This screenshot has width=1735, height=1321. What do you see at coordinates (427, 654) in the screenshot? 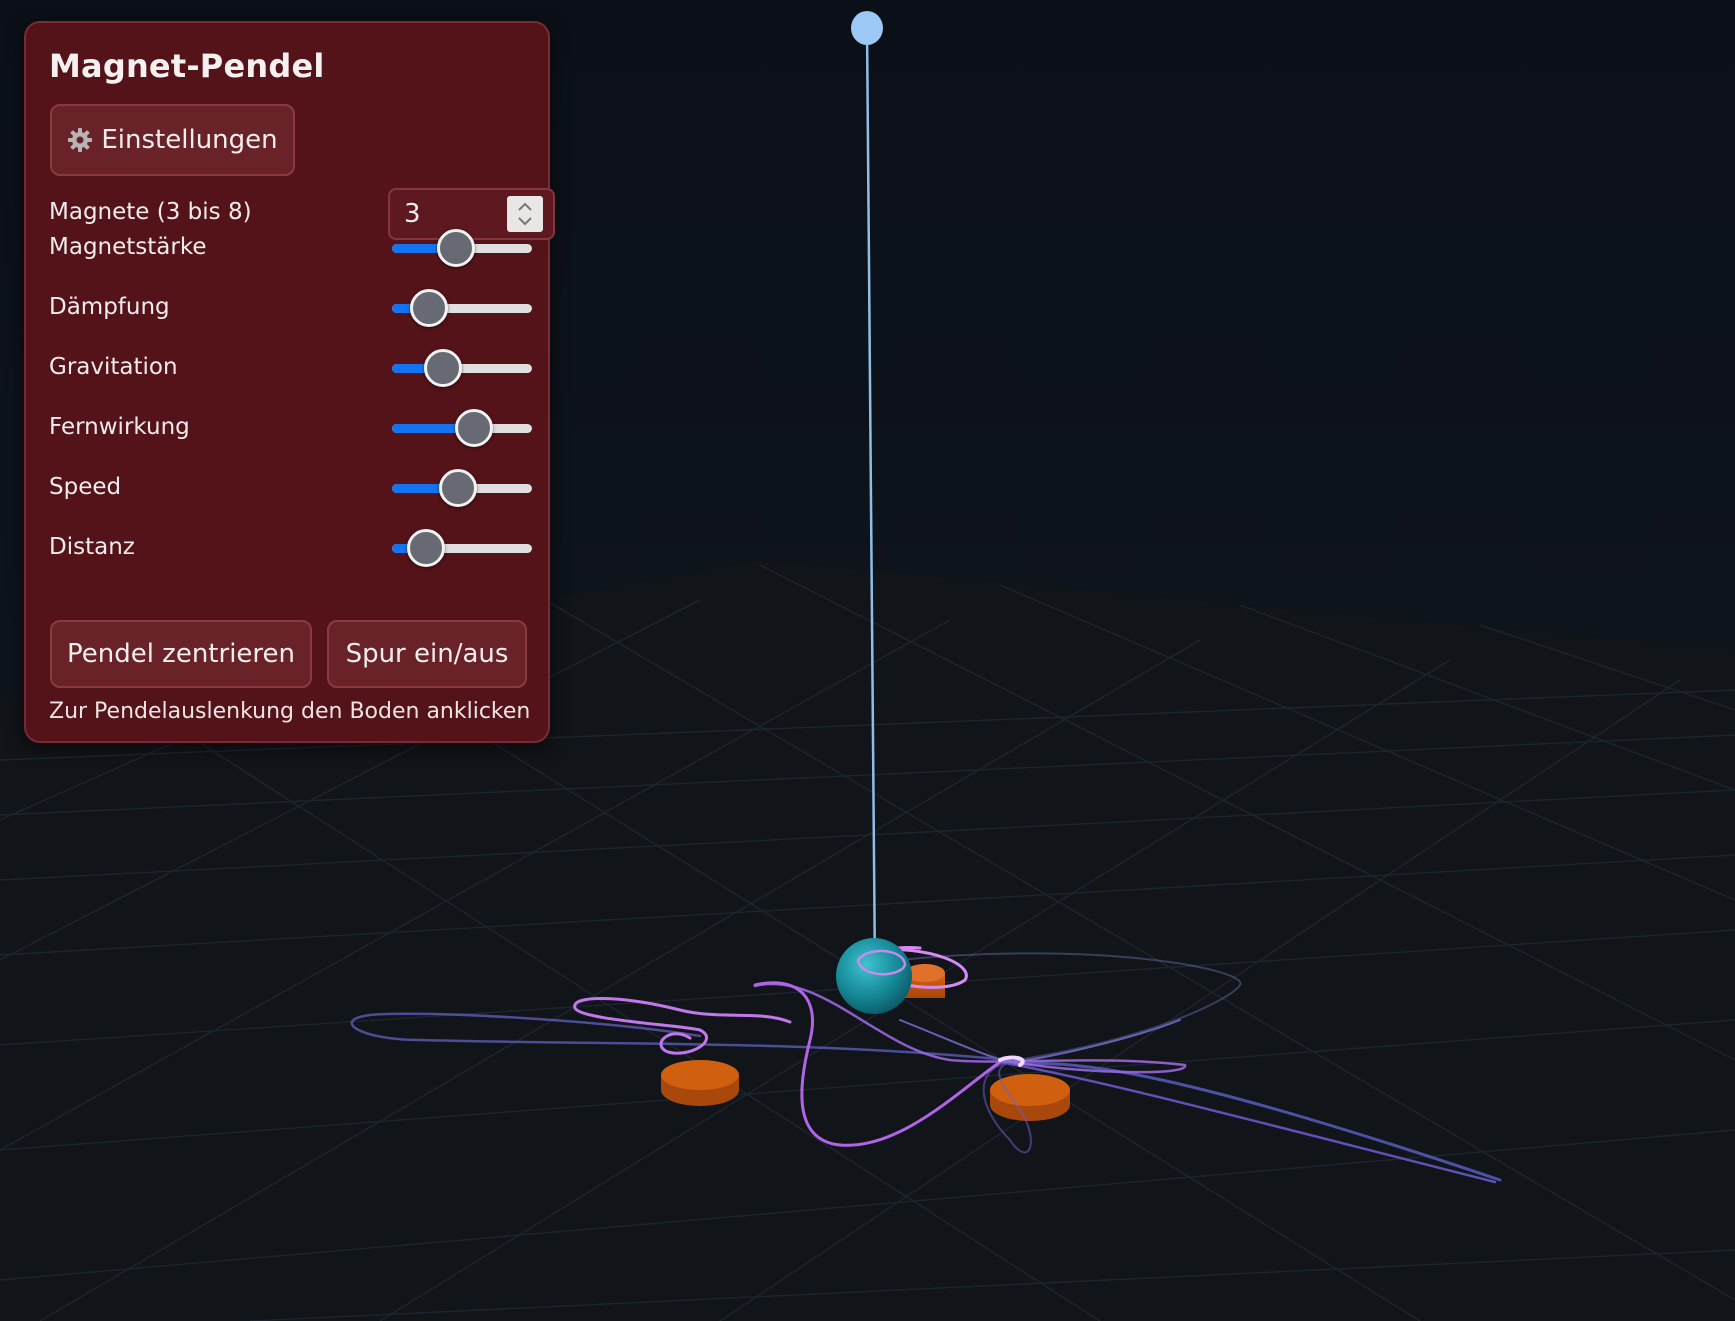
I see `toggle-trace-button: Spur ein/aus` at bounding box center [427, 654].